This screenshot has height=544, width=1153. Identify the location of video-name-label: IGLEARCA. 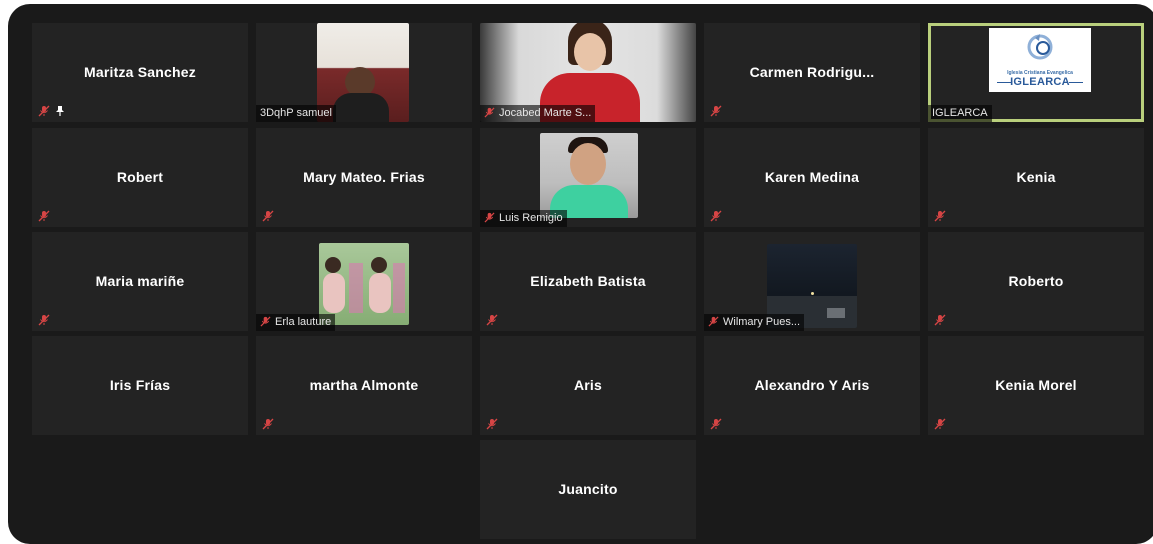
(960, 113).